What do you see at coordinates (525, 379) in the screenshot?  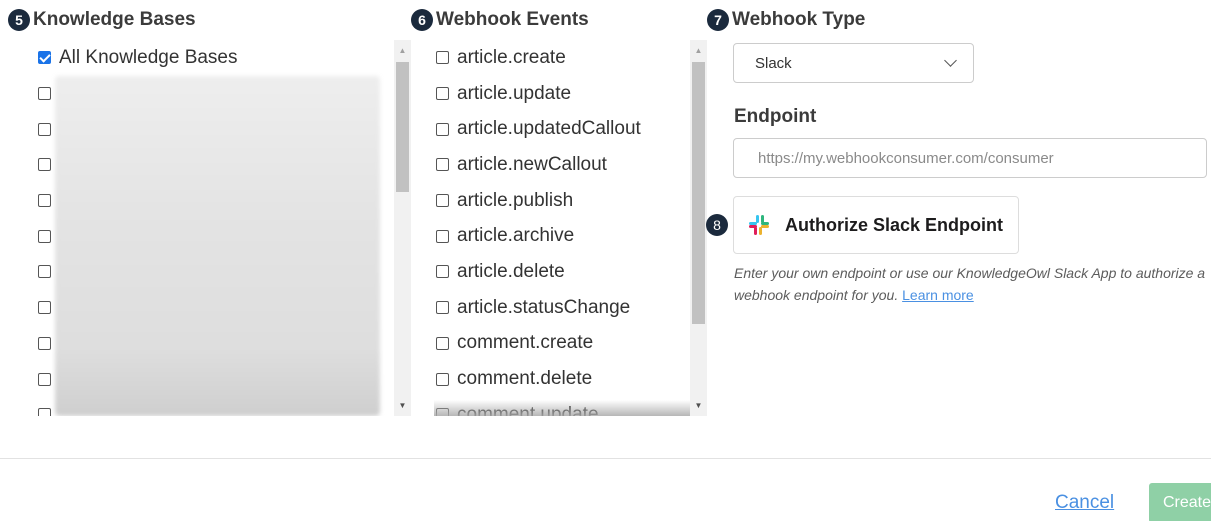 I see `list-item-label: comment.delete` at bounding box center [525, 379].